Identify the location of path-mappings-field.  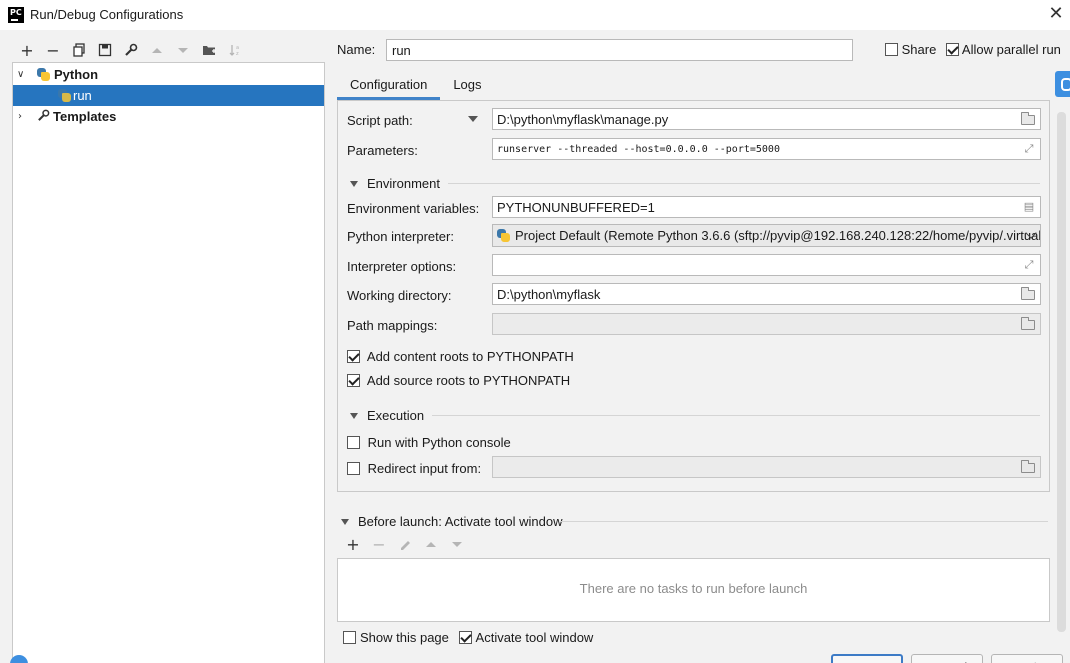
(766, 324).